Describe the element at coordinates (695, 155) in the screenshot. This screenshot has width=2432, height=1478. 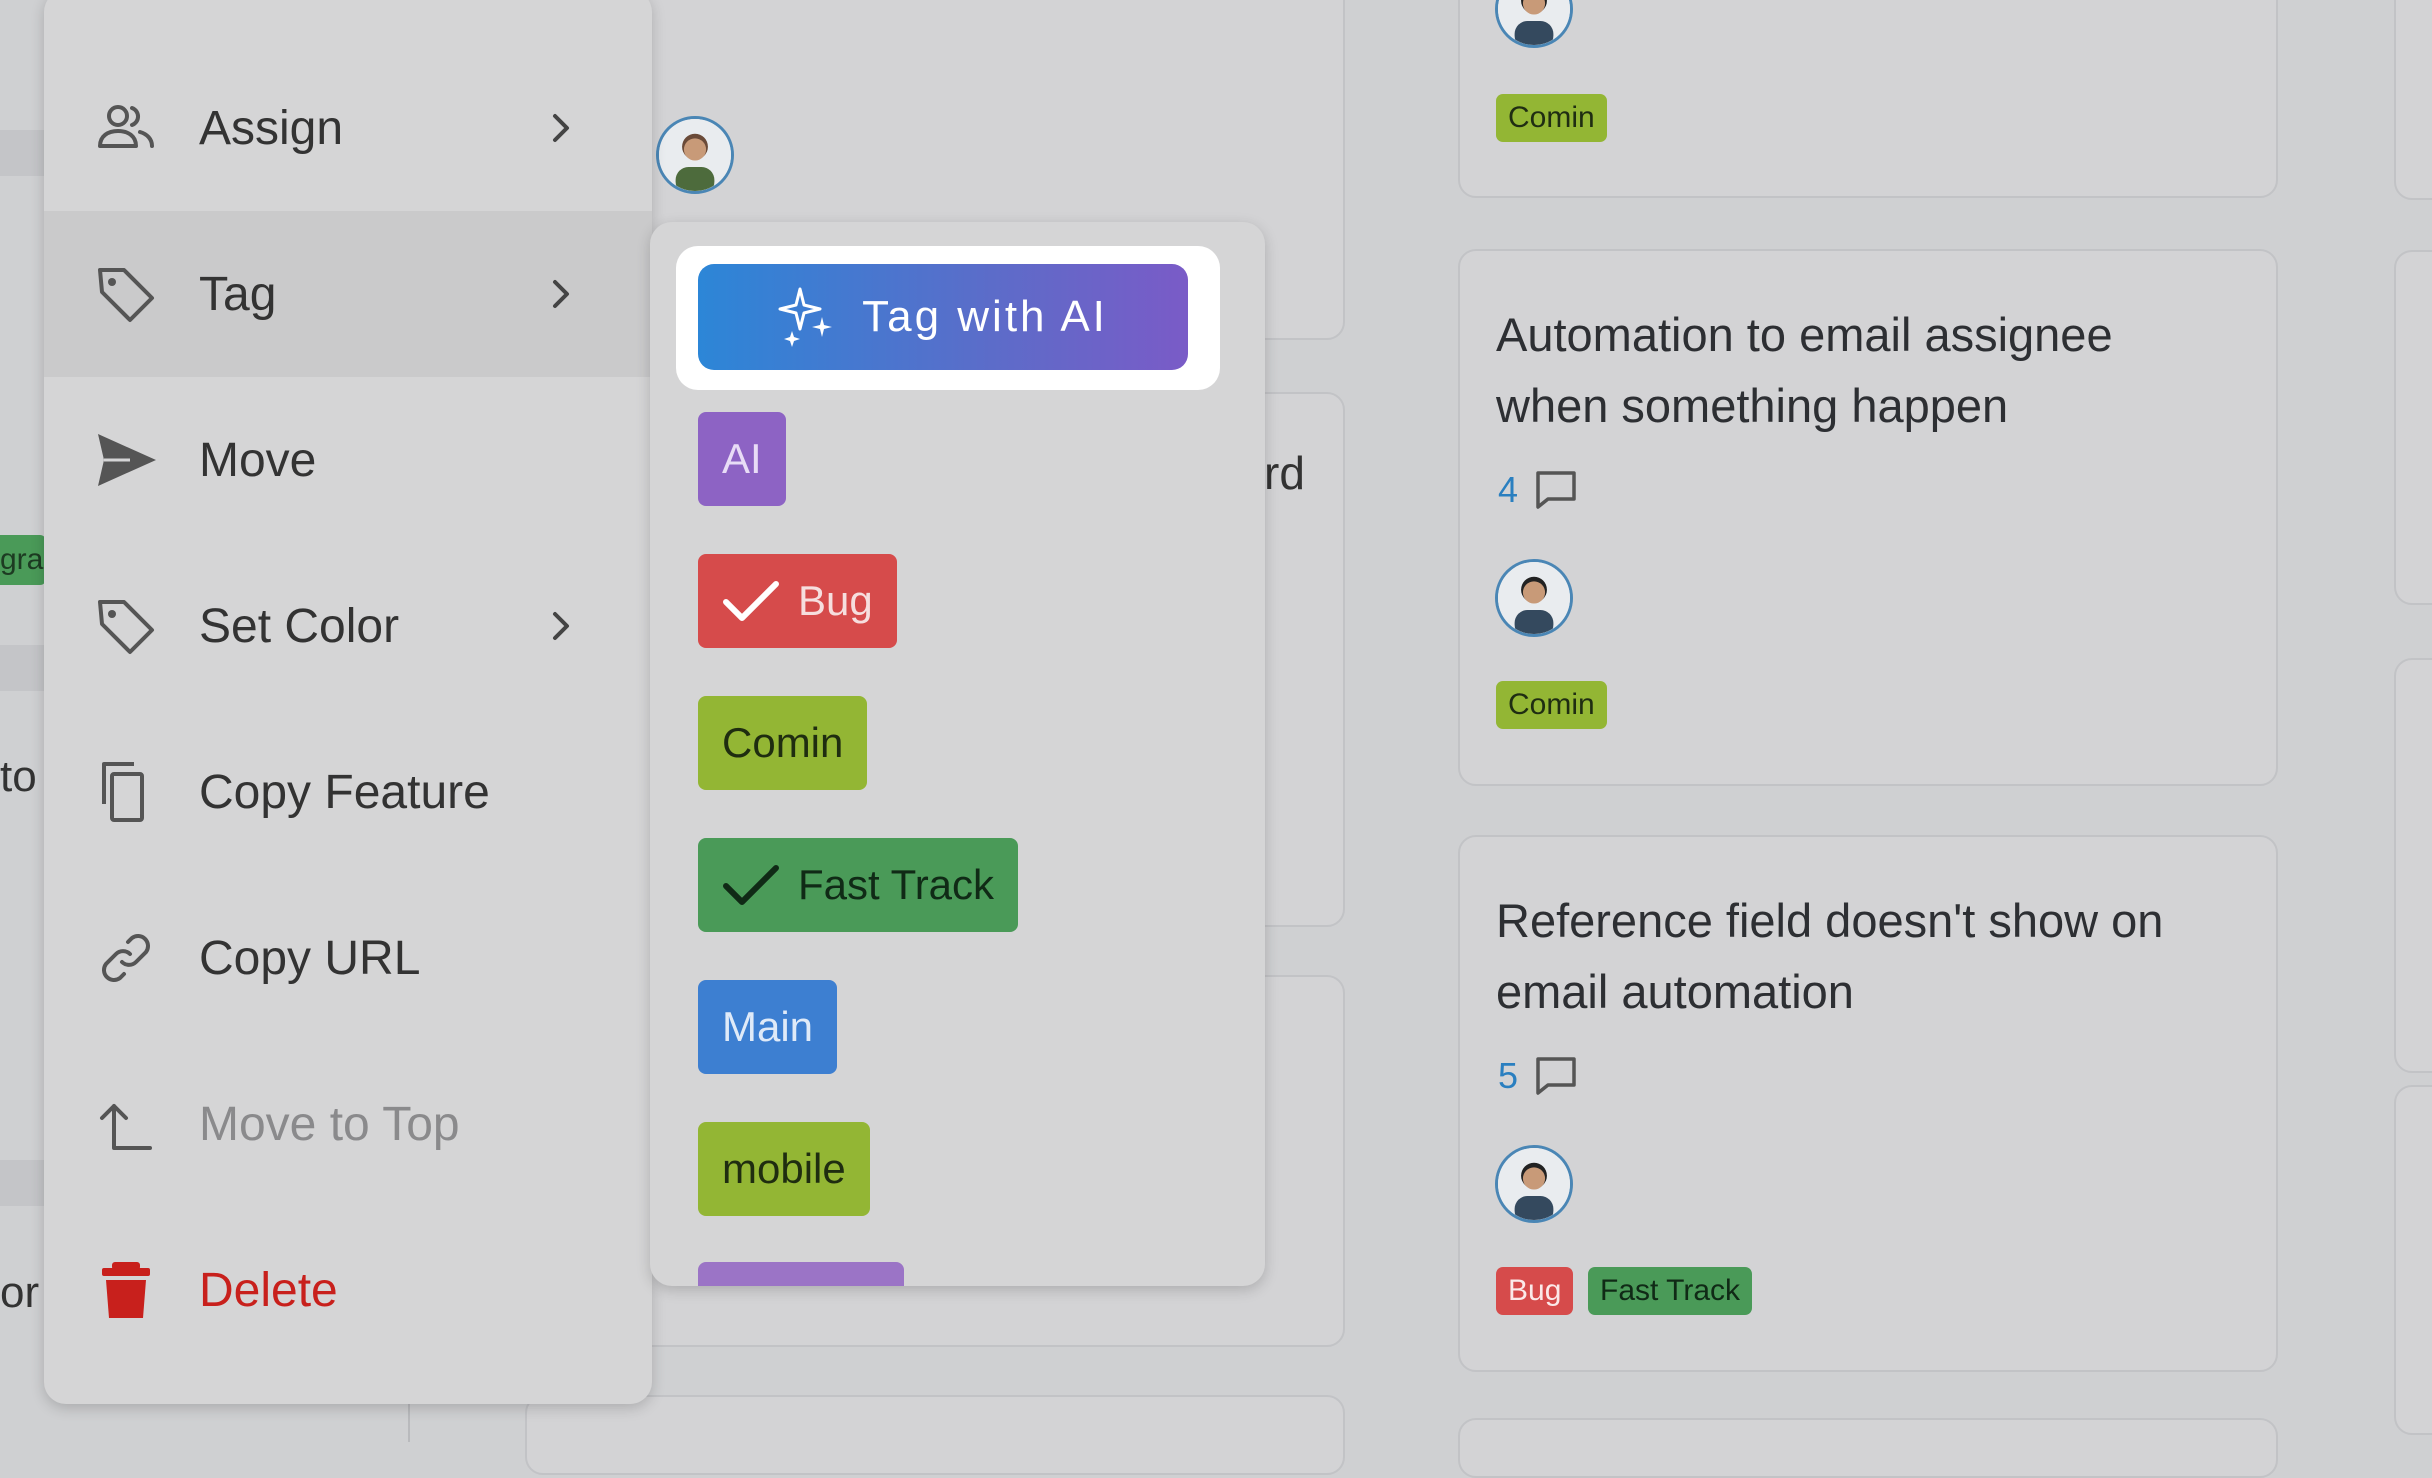
I see `assignee-avatar` at that location.